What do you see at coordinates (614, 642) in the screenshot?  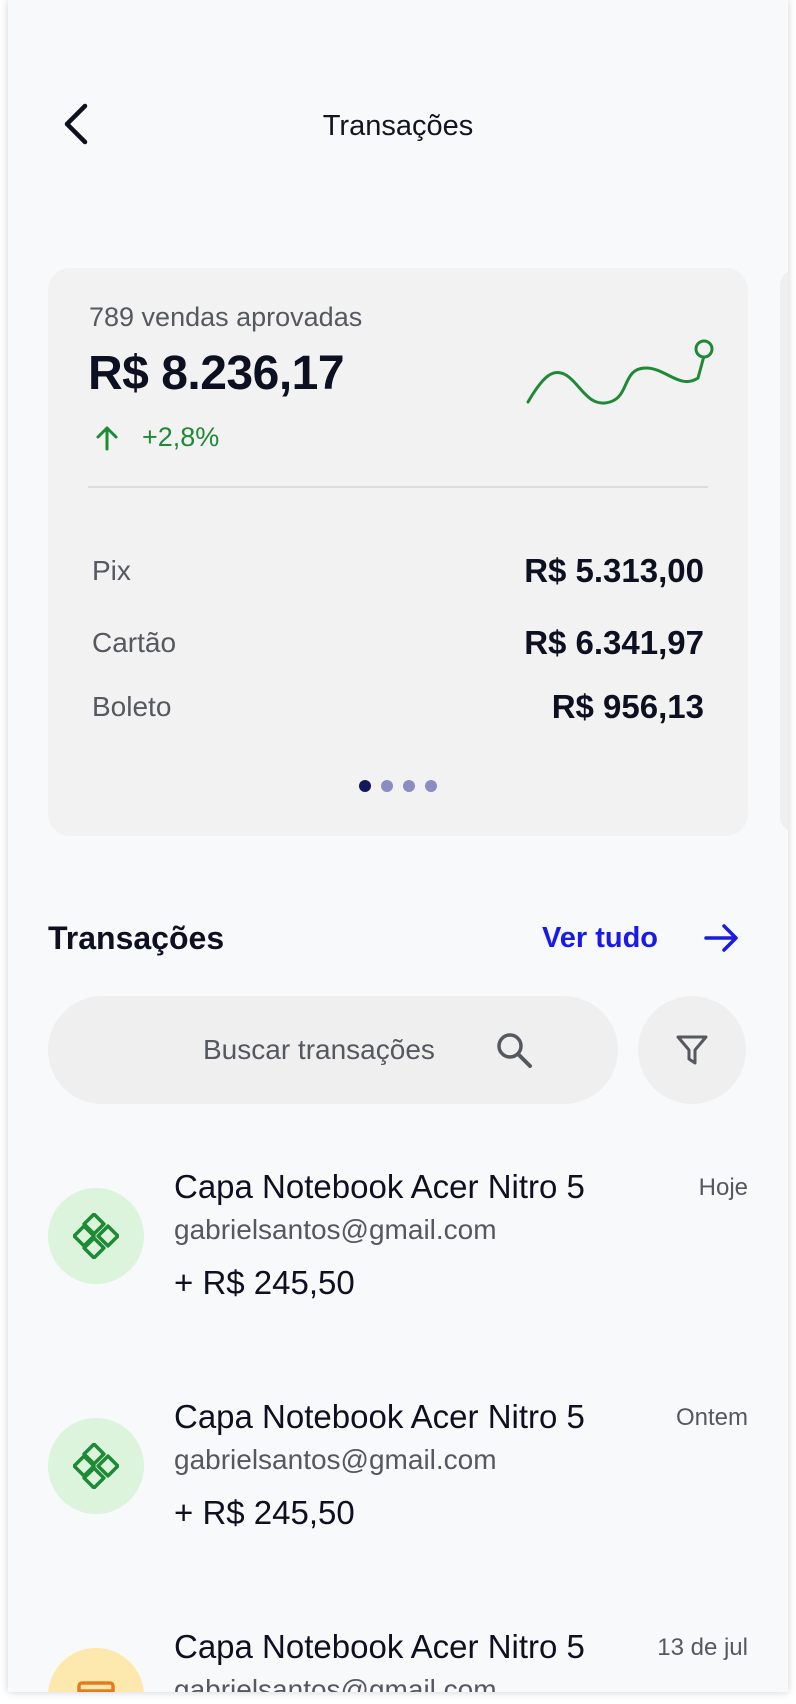 I see `breakdown-value: R$ 6.341,97` at bounding box center [614, 642].